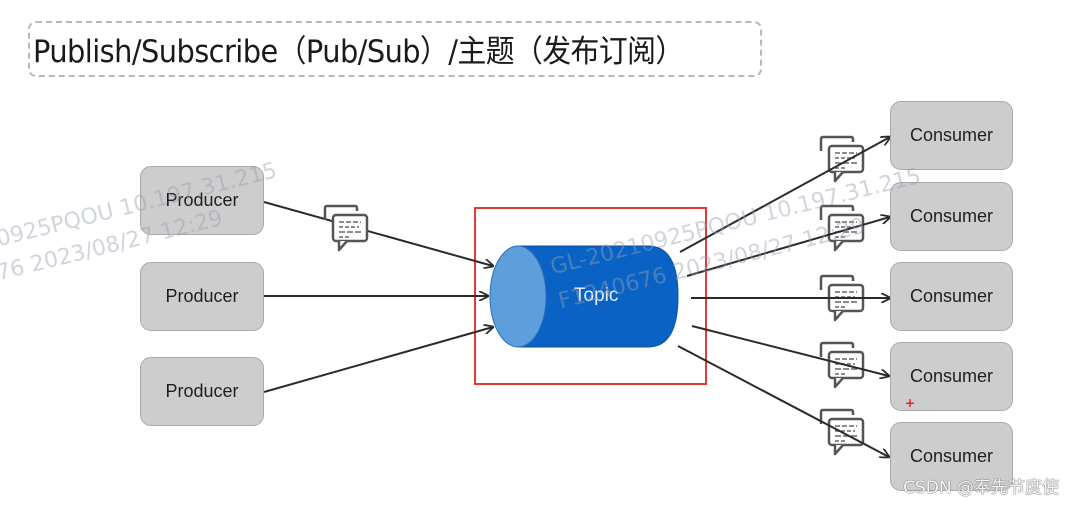 The height and width of the screenshot is (506, 1075). Describe the element at coordinates (596, 295) in the screenshot. I see `topic-label: Topic` at that location.